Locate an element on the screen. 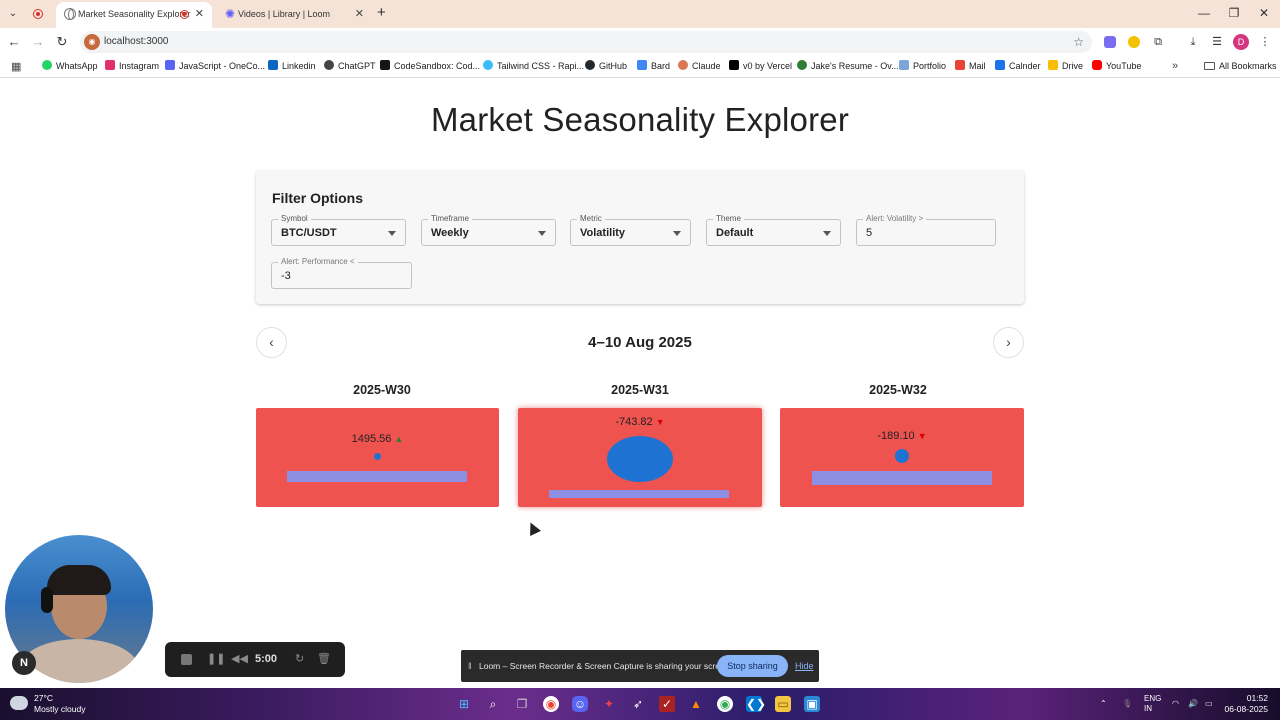 The width and height of the screenshot is (1280, 720). pause-icon: ❚❚ is located at coordinates (216, 659).